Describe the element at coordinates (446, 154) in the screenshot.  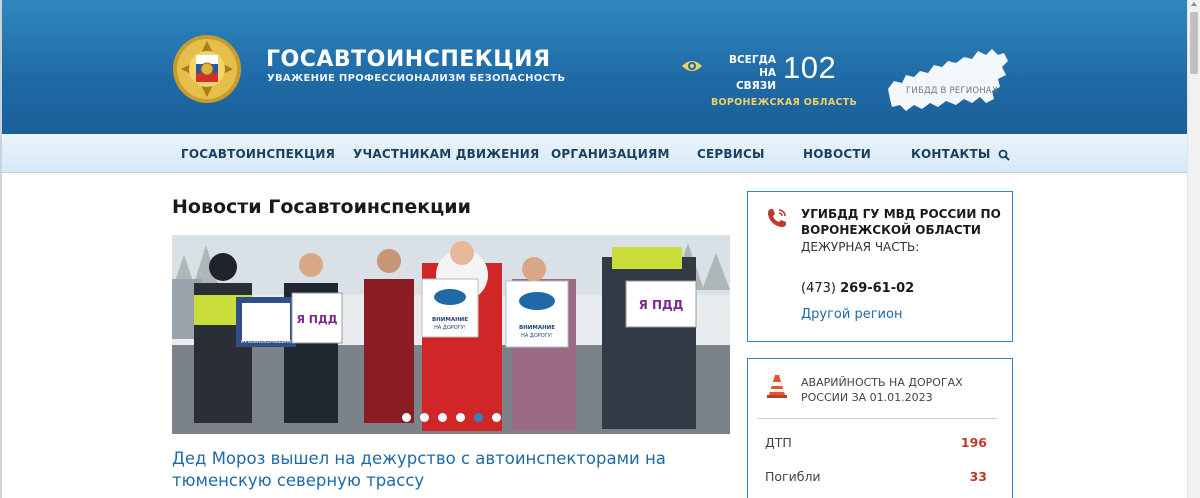
I see `nav-item-participants: УЧАСТНИКАМ ДВИЖЕНИЯ` at that location.